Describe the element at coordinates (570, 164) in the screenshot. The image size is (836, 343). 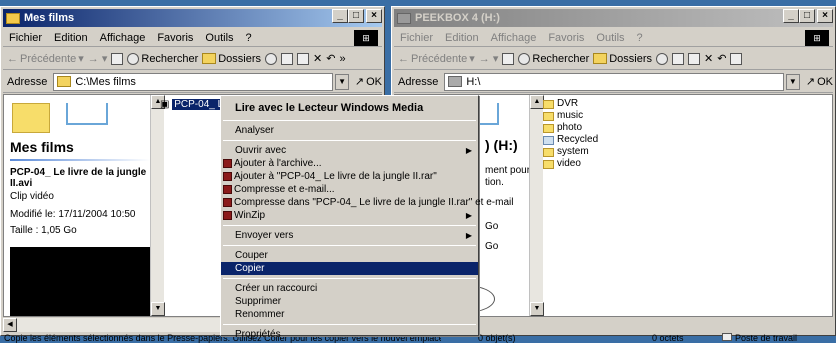
I see `list-item: video` at that location.